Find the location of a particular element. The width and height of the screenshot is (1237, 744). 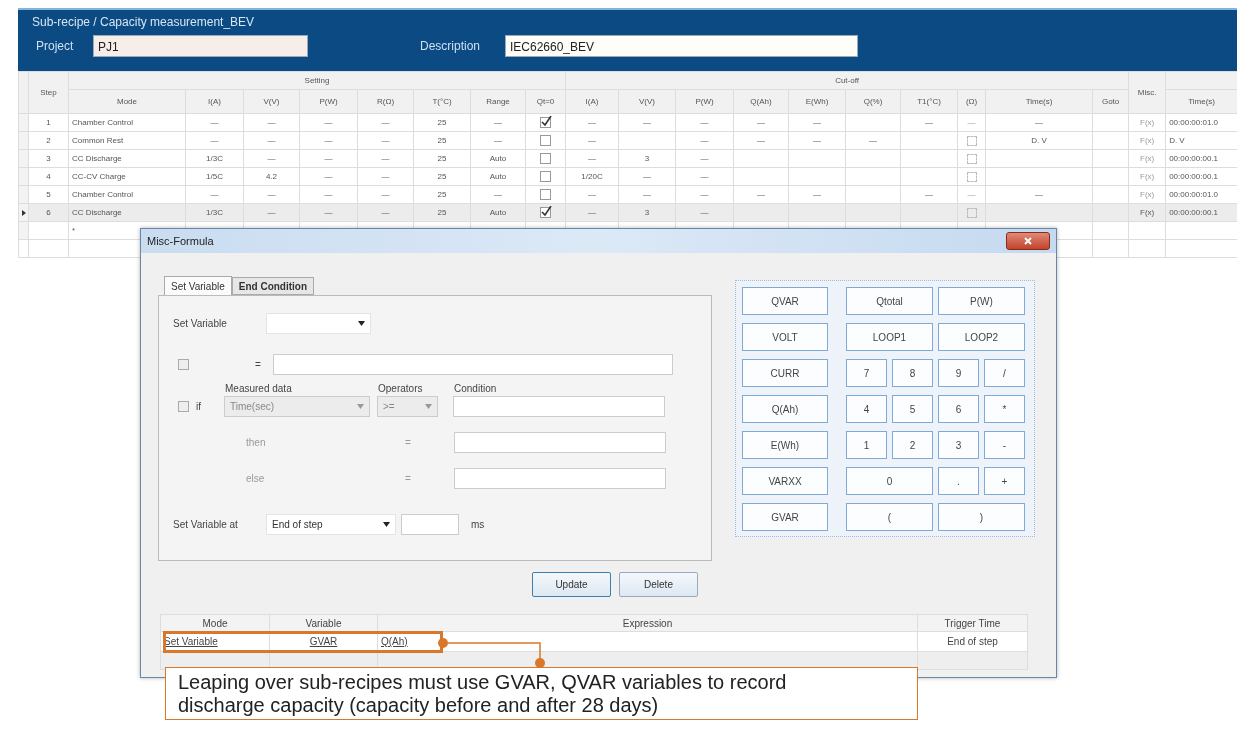

table-cell: 1/3C is located at coordinates (214, 212).